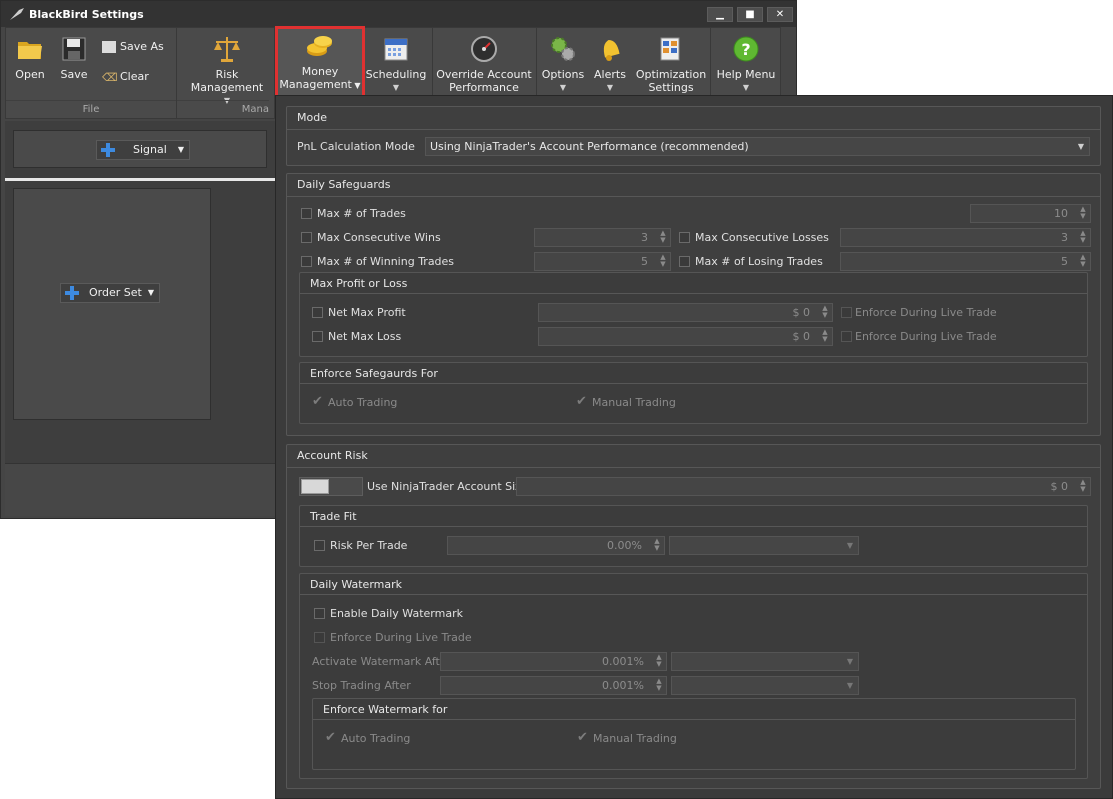 The width and height of the screenshot is (1113, 799). Describe the element at coordinates (846, 336) in the screenshot. I see `net-loss-enforce-live-checkbox` at that location.